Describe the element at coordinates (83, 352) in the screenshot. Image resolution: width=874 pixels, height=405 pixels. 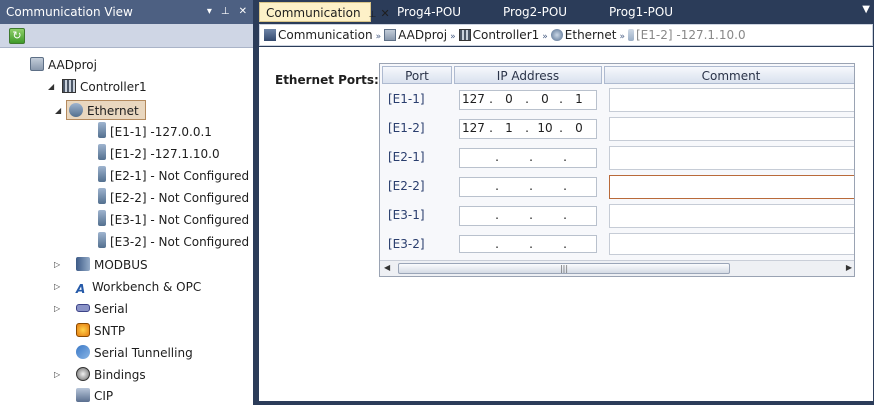
I see `network-icon` at that location.